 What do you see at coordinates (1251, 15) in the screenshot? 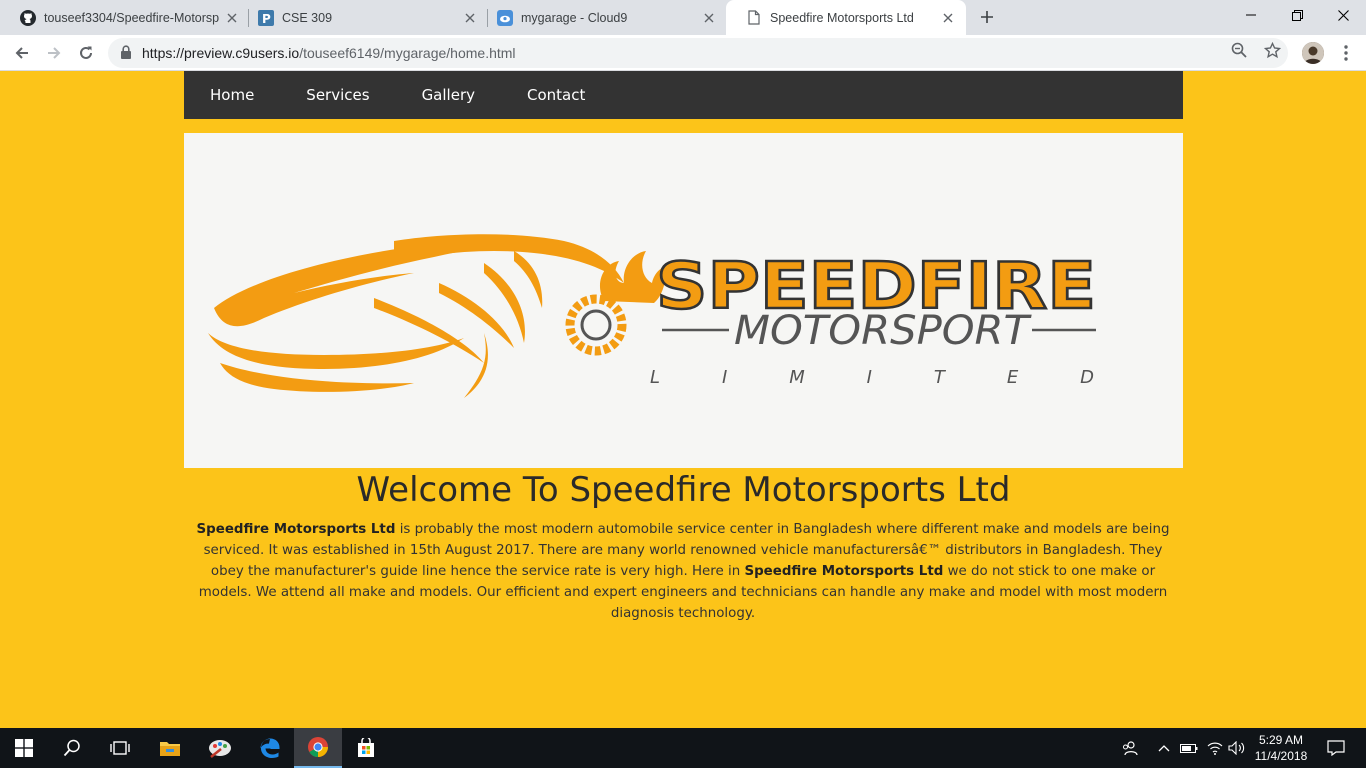
I see `minimize-button` at bounding box center [1251, 15].